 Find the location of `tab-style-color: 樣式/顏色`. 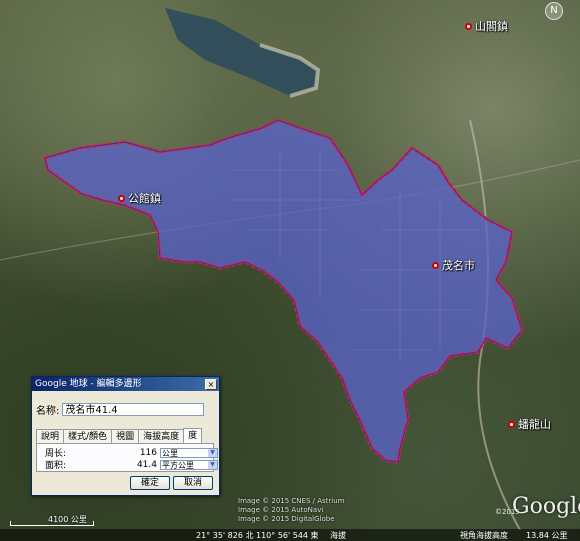

tab-style-color: 樣式/顏色 is located at coordinates (88, 436).